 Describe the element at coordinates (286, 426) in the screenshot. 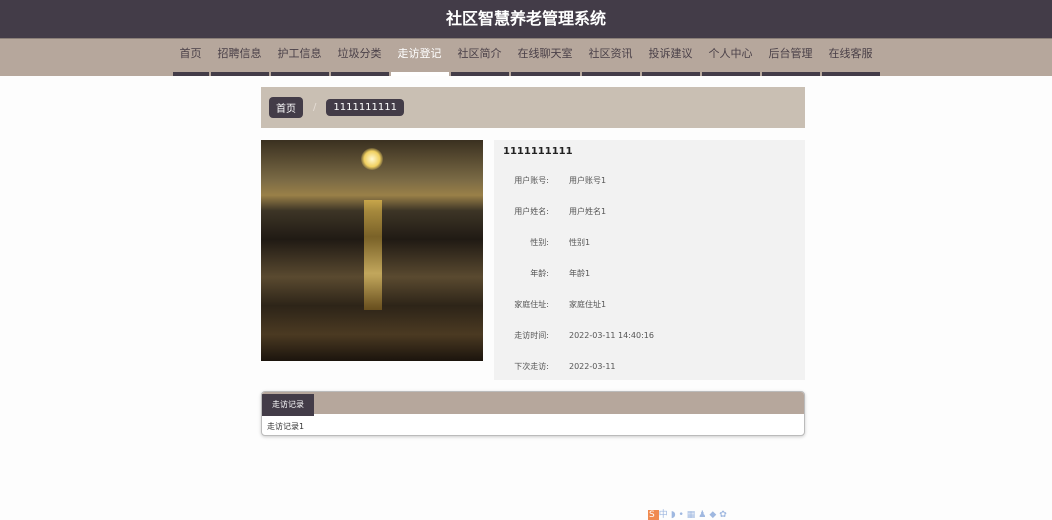

I see `tab-content: 走访记录1` at that location.